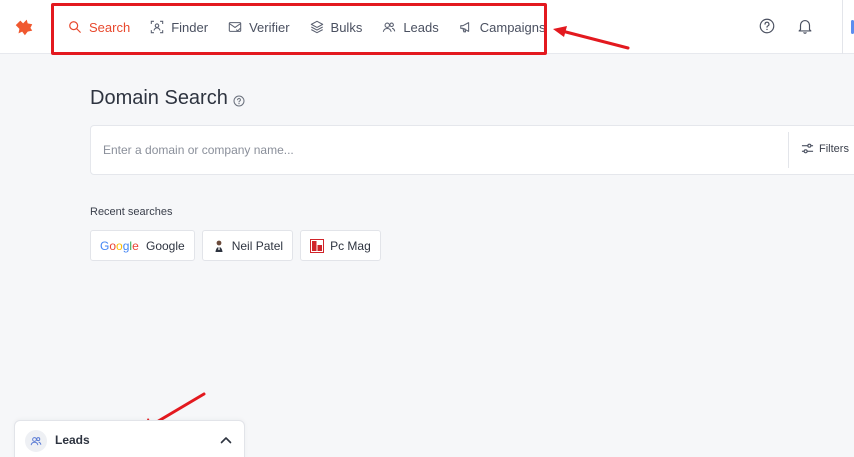 Image resolution: width=854 pixels, height=457 pixels. I want to click on filters-label: Filters, so click(834, 148).